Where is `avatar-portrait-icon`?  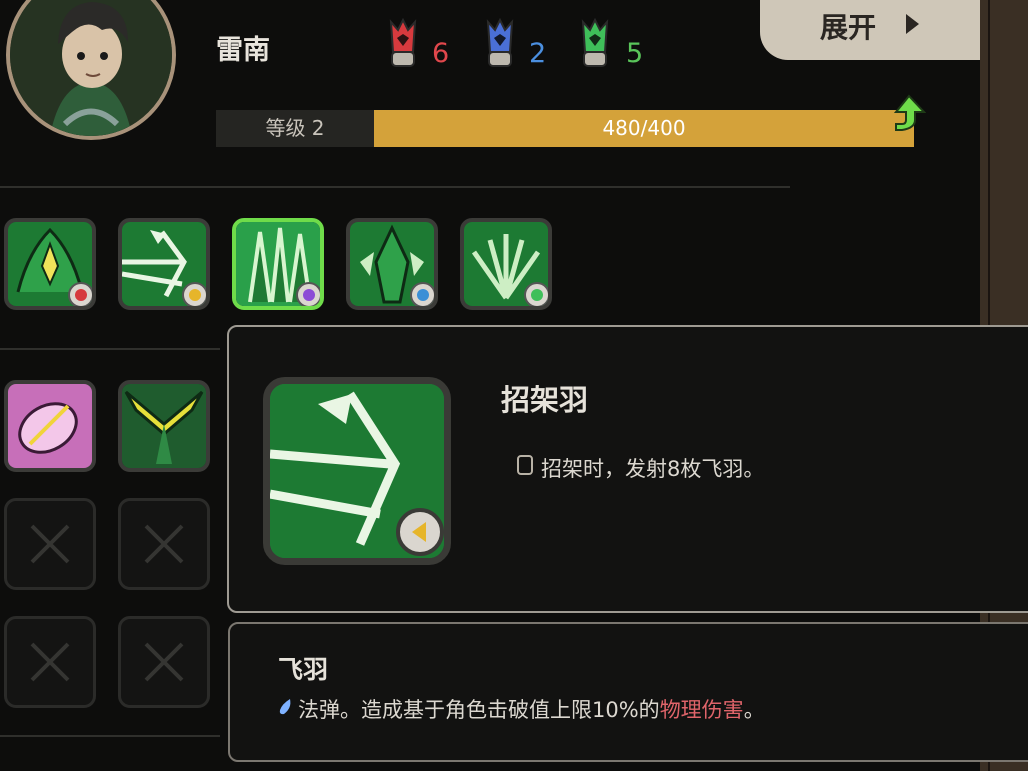 avatar-portrait-icon is located at coordinates (91, 68).